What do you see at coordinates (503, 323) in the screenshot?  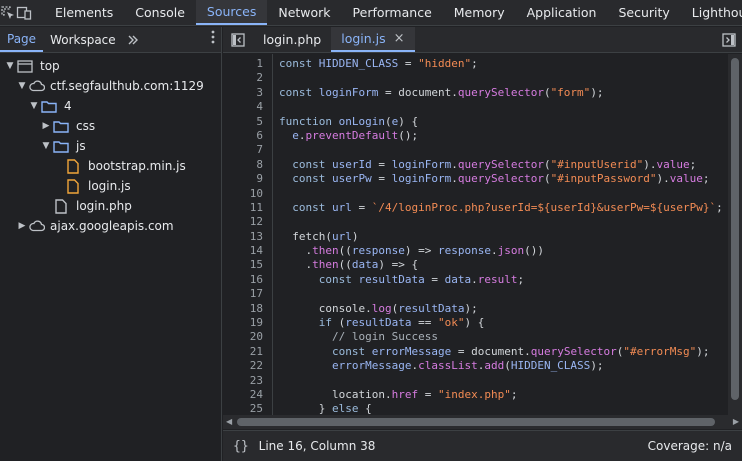 I see `code-line: if (resultData == "ok") {` at bounding box center [503, 323].